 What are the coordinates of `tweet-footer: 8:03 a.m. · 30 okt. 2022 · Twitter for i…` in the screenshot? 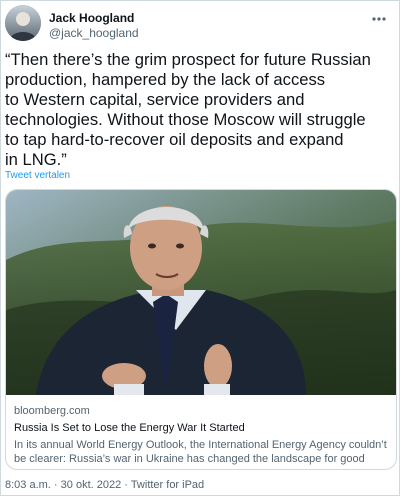 It's located at (104, 485).